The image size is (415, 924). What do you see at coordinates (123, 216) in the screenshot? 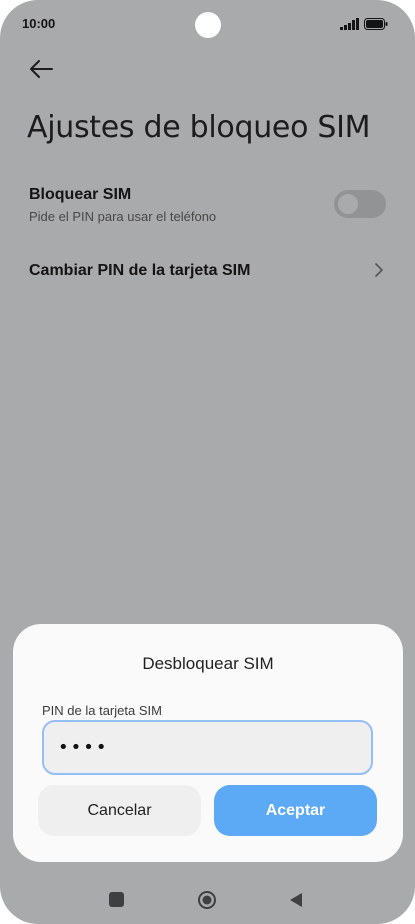
I see `lock-sim-subtitle: Pide el PIN para usar el teléfono` at bounding box center [123, 216].